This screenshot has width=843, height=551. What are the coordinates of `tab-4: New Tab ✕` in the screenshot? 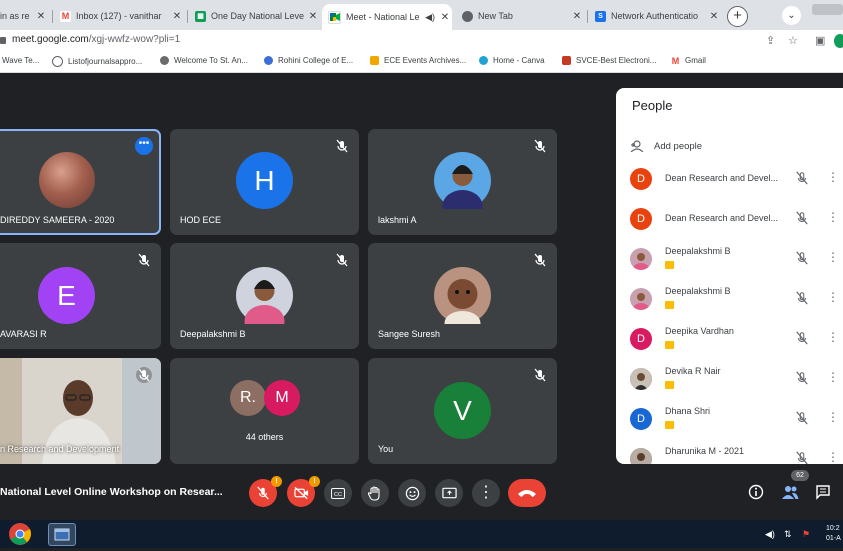 It's located at (520, 16).